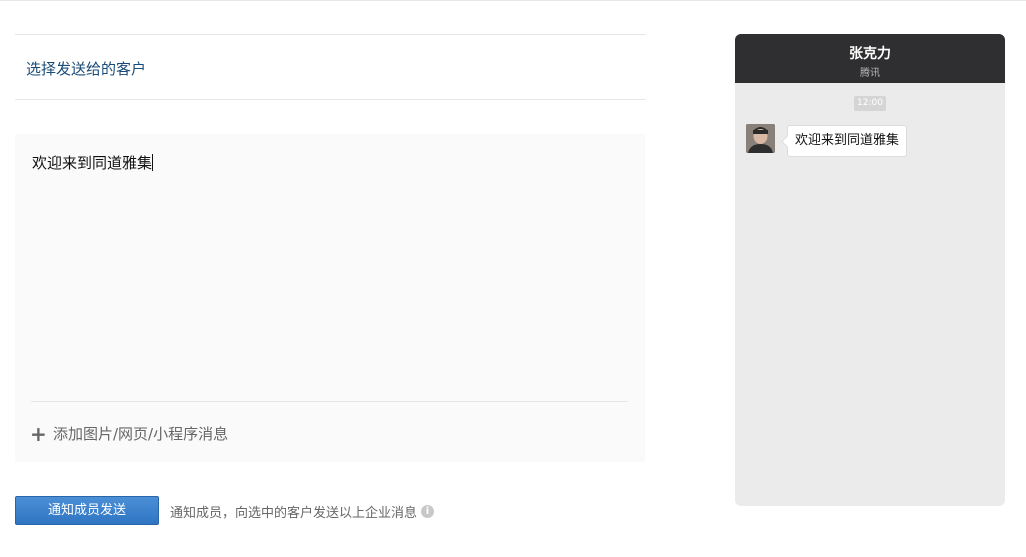 The height and width of the screenshot is (557, 1026). Describe the element at coordinates (86, 68) in the screenshot. I see `select-customers-link: 选择发送给的客户` at that location.